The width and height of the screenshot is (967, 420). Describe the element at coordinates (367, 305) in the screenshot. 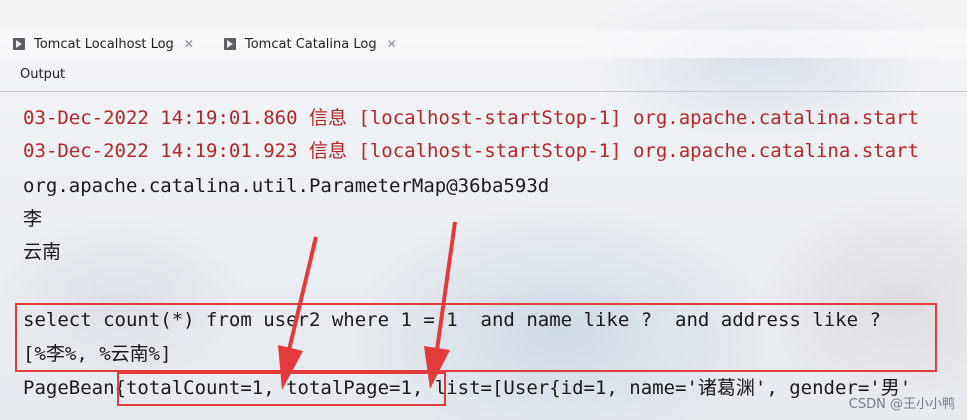

I see `annotation-arrows` at that location.